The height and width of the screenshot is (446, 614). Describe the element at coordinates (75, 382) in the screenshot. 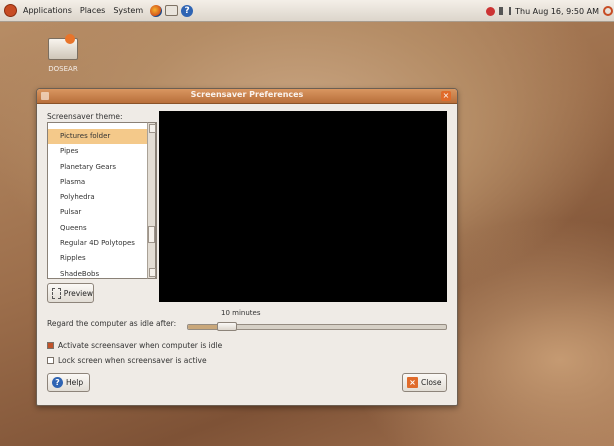

I see `help-button-label: Help` at that location.